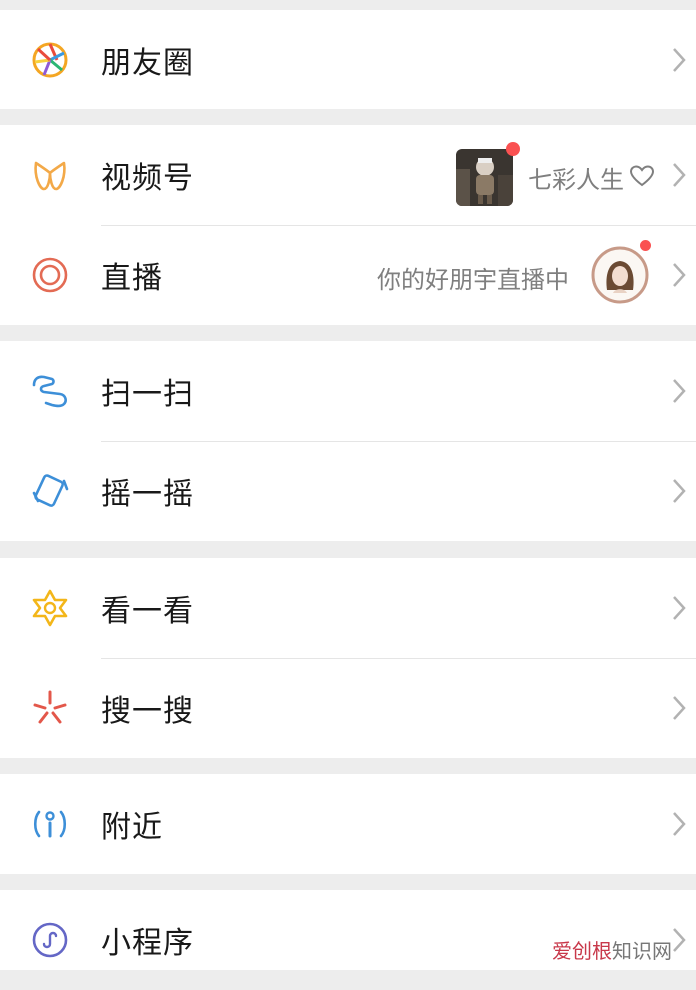 This screenshot has height=990, width=696. I want to click on nearby-label: 附近, so click(132, 827).